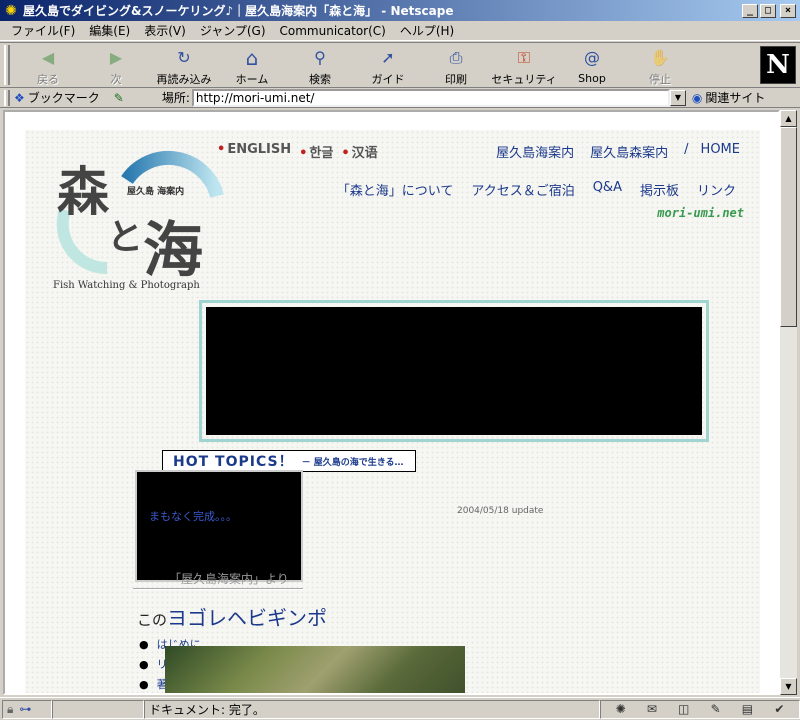 Image resolution: width=800 pixels, height=720 pixels. Describe the element at coordinates (10, 708) in the screenshot. I see `security-lock-icon: 🔒︎` at that location.